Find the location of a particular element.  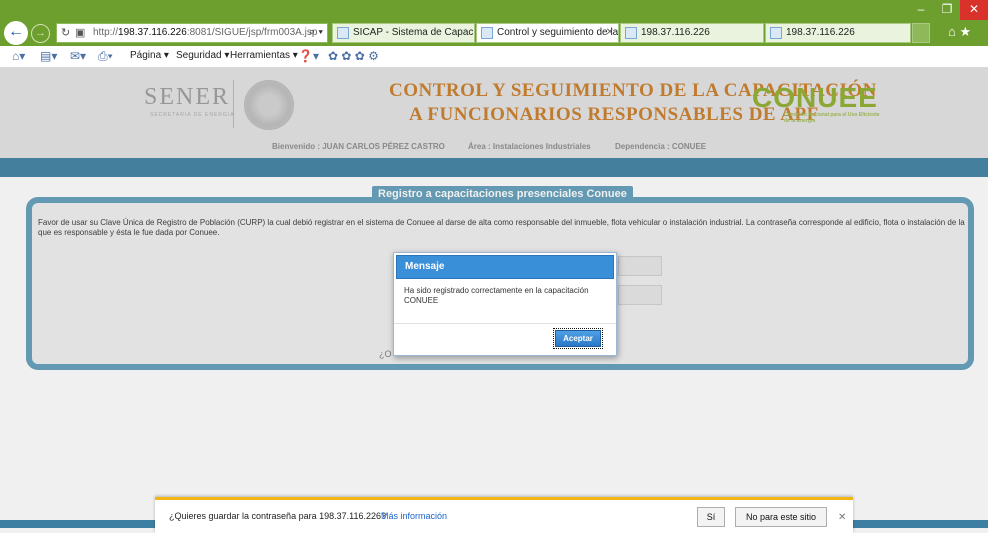

search-icon: ⌕ ▾ is located at coordinates (316, 32).